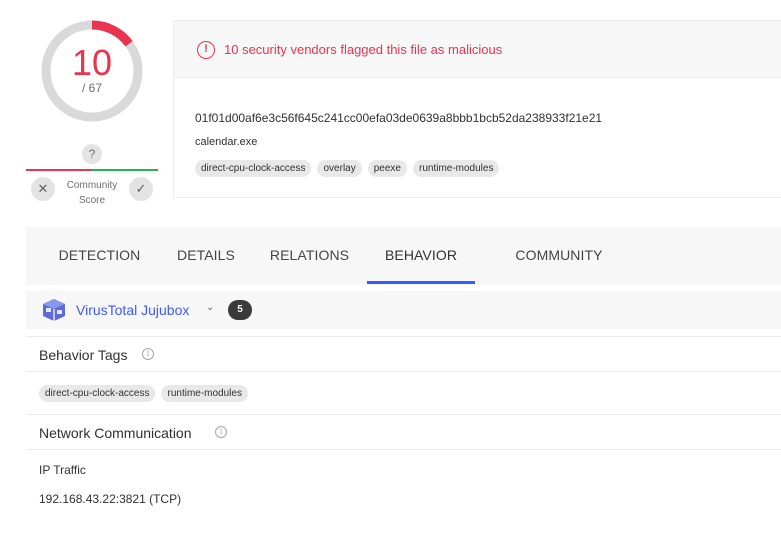 This screenshot has height=540, width=781. What do you see at coordinates (403, 432) in the screenshot?
I see `network-communication-header: Network Communication i` at bounding box center [403, 432].